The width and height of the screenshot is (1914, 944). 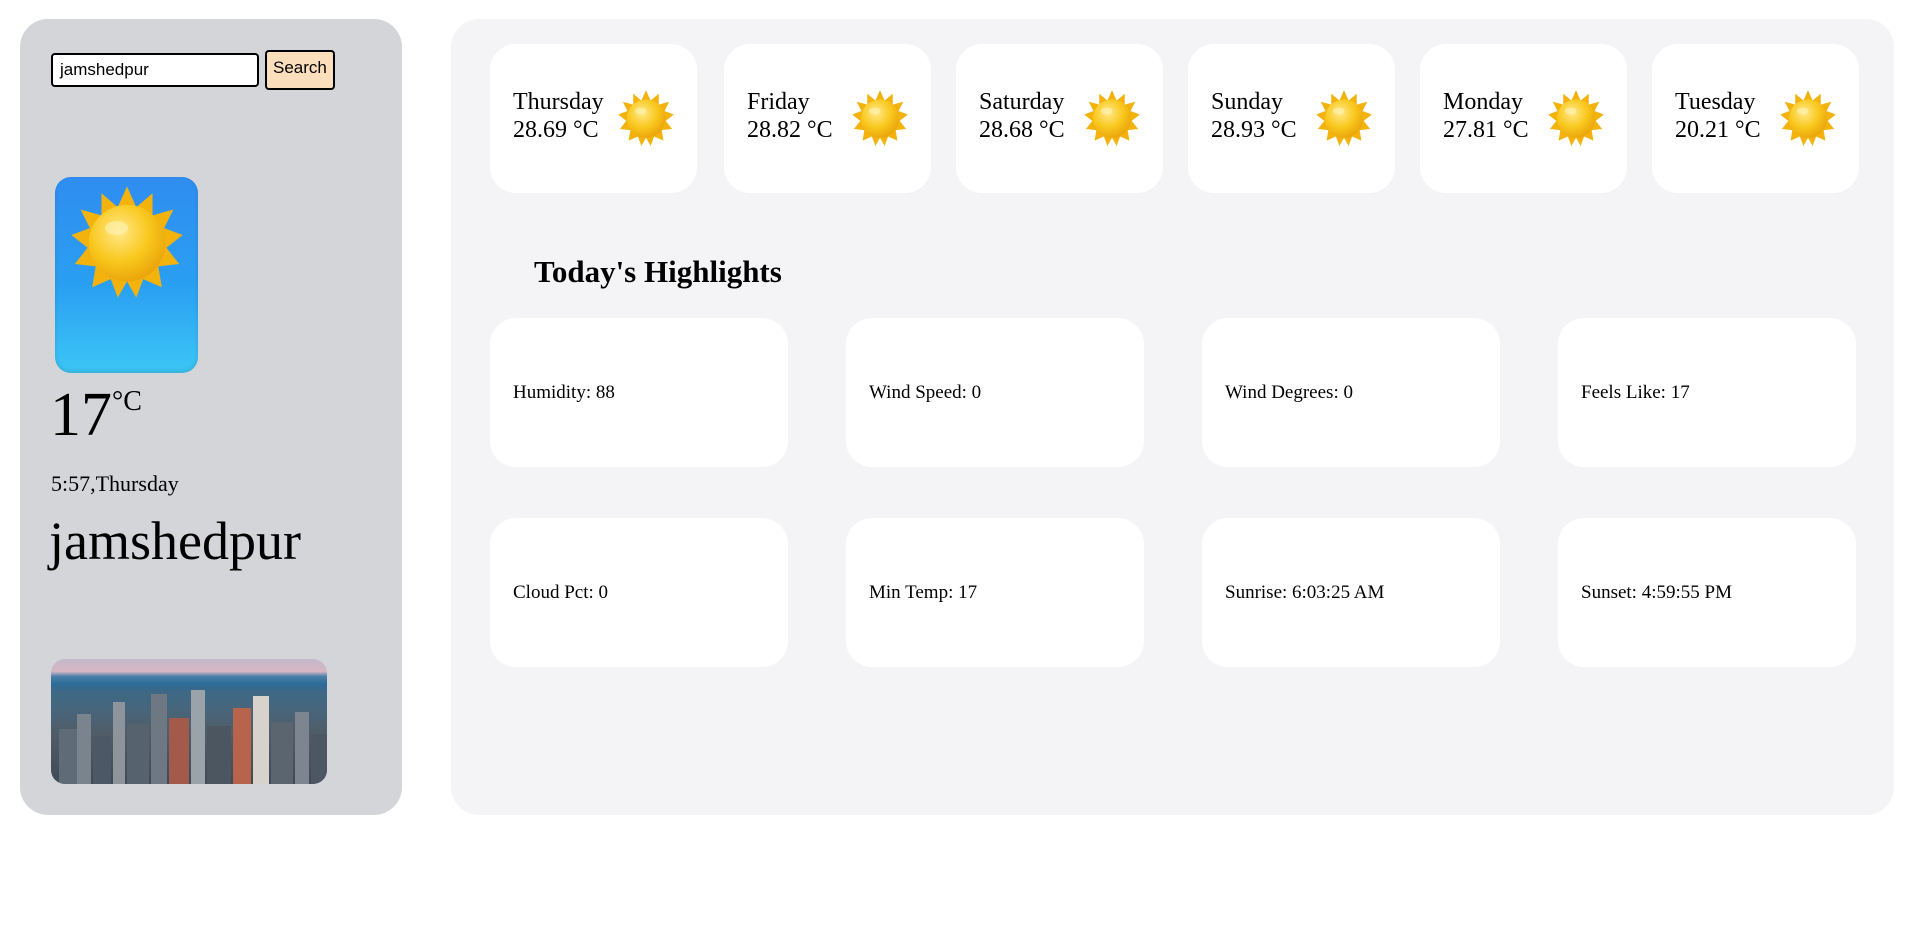 I want to click on forecast-card: Saturday 28.68 °C, so click(x=1059, y=118).